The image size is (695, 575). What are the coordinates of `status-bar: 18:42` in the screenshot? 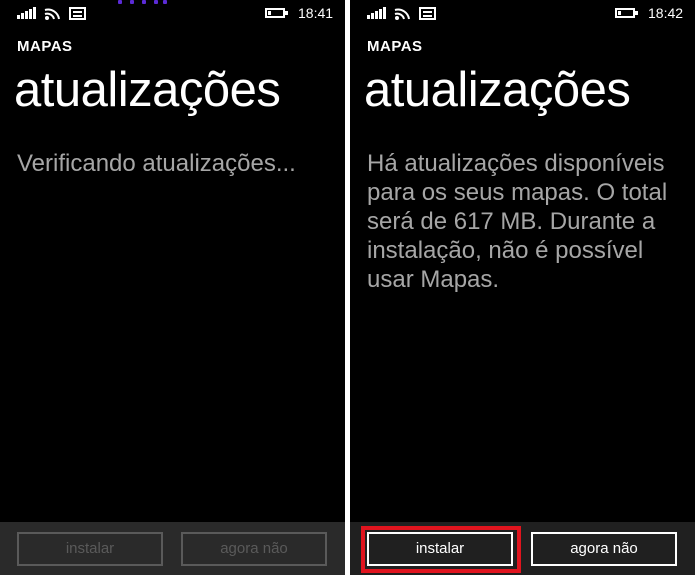 It's located at (522, 13).